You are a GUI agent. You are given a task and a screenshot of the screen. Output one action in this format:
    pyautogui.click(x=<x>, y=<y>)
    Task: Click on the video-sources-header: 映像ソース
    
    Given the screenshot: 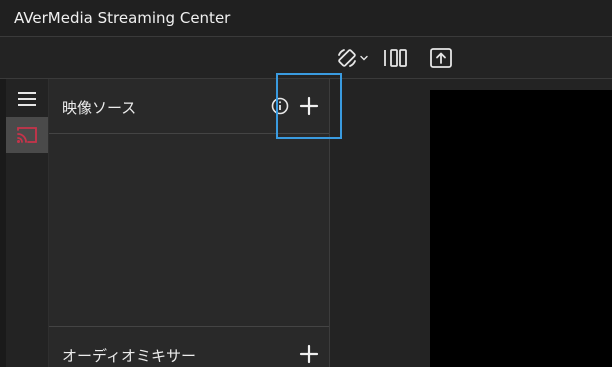 What is the action you would take?
    pyautogui.click(x=189, y=106)
    